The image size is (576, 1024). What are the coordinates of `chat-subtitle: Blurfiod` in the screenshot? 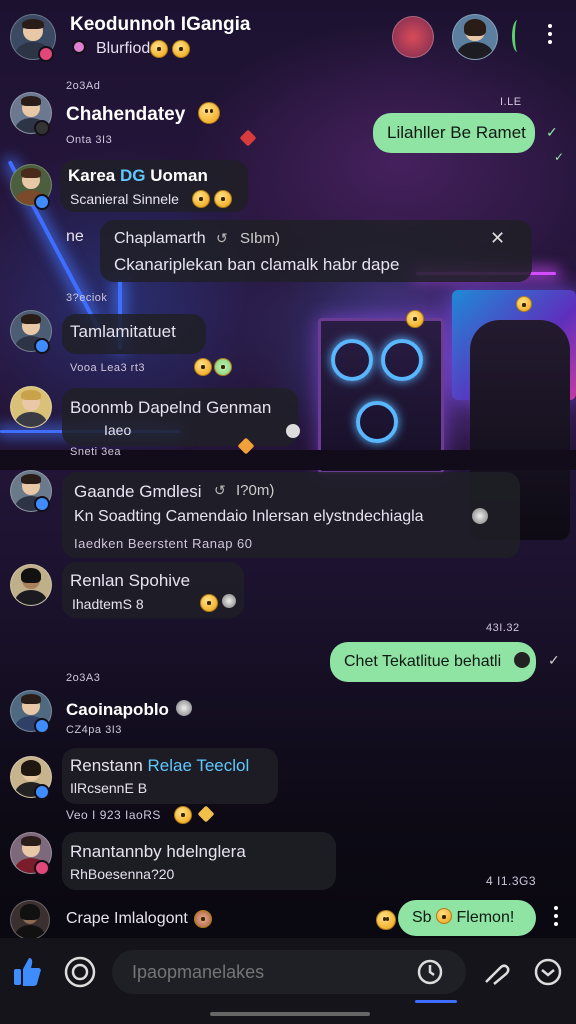 It's located at (123, 48).